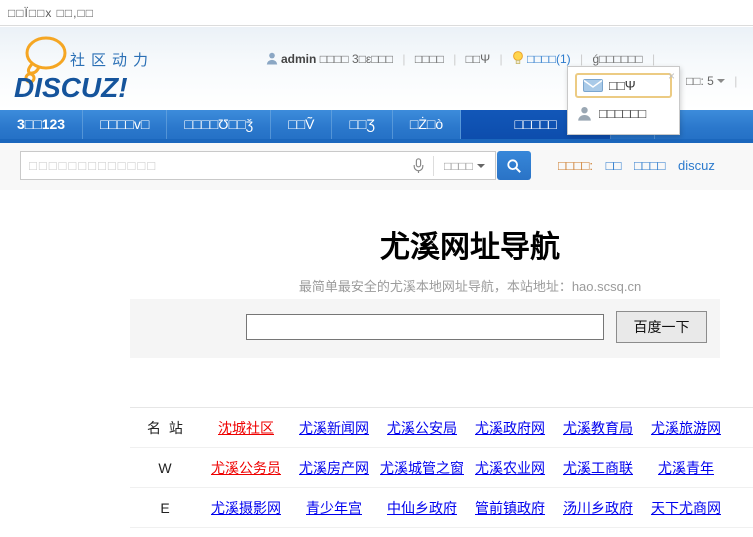 The image size is (753, 537). What do you see at coordinates (166, 467) in the screenshot?
I see `row-label: W` at bounding box center [166, 467].